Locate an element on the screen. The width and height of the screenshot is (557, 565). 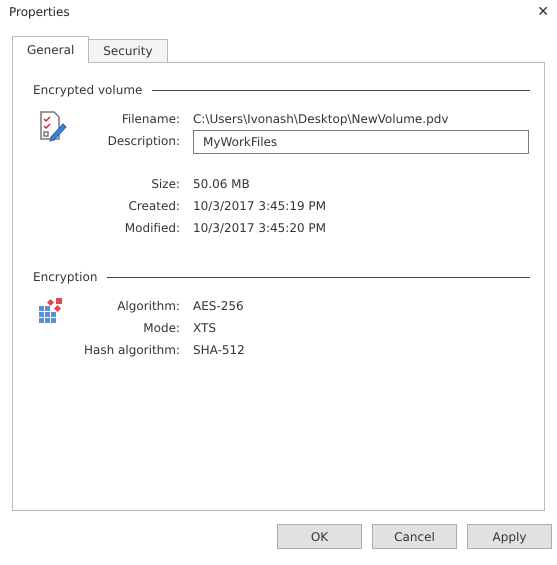
dialog-button: Cancel is located at coordinates (414, 536).